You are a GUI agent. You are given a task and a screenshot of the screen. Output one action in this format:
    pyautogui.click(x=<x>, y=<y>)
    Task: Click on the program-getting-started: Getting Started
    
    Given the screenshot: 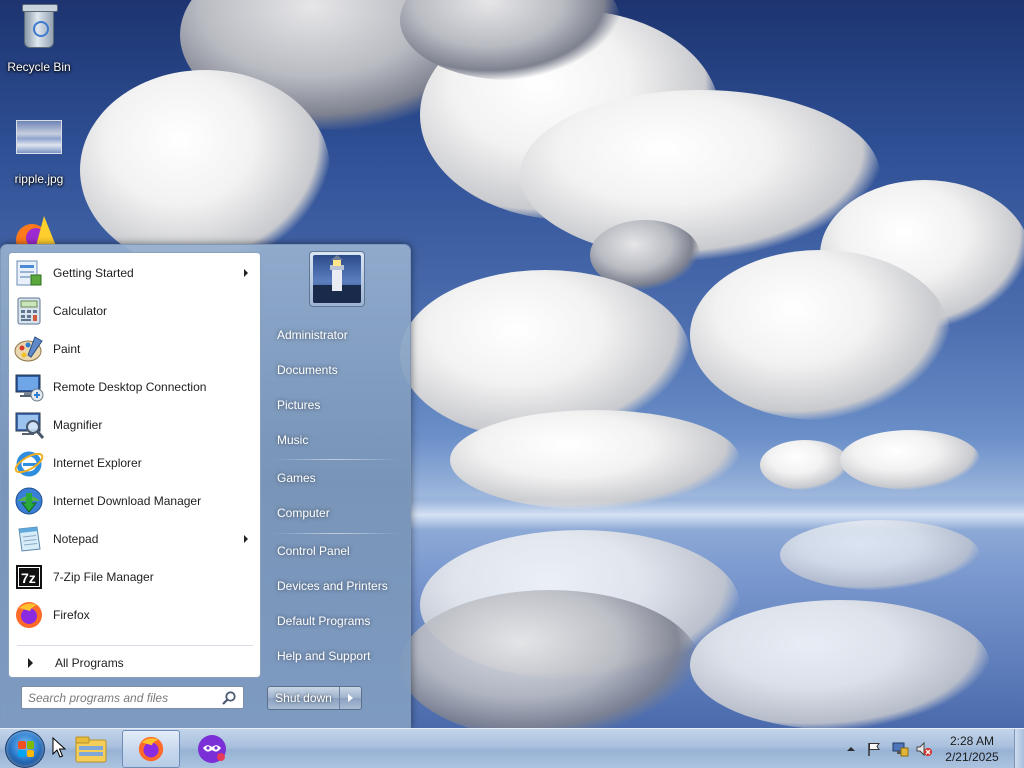 What is the action you would take?
    pyautogui.click(x=134, y=273)
    